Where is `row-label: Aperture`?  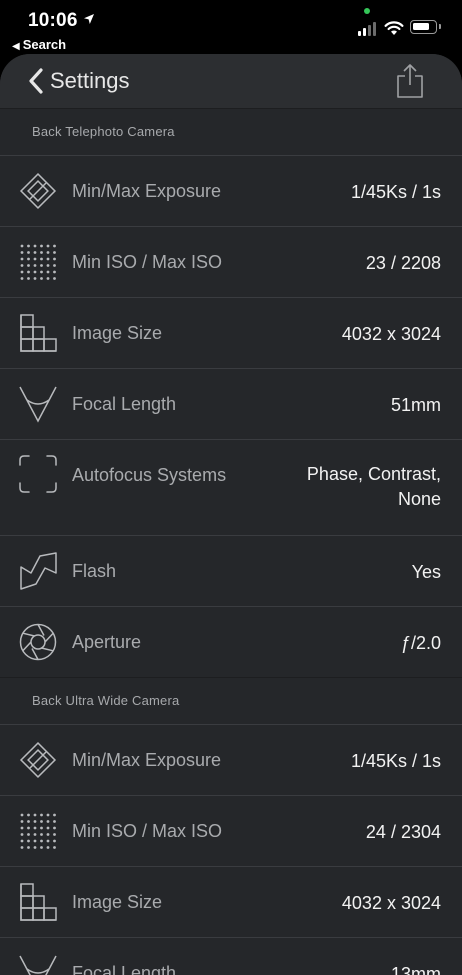
row-label: Aperture is located at coordinates (107, 642).